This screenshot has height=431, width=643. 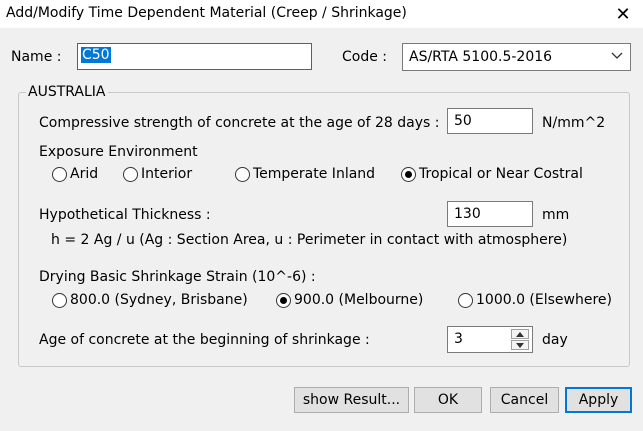 I want to click on exposure-radio-interior: Interior, so click(x=157, y=174).